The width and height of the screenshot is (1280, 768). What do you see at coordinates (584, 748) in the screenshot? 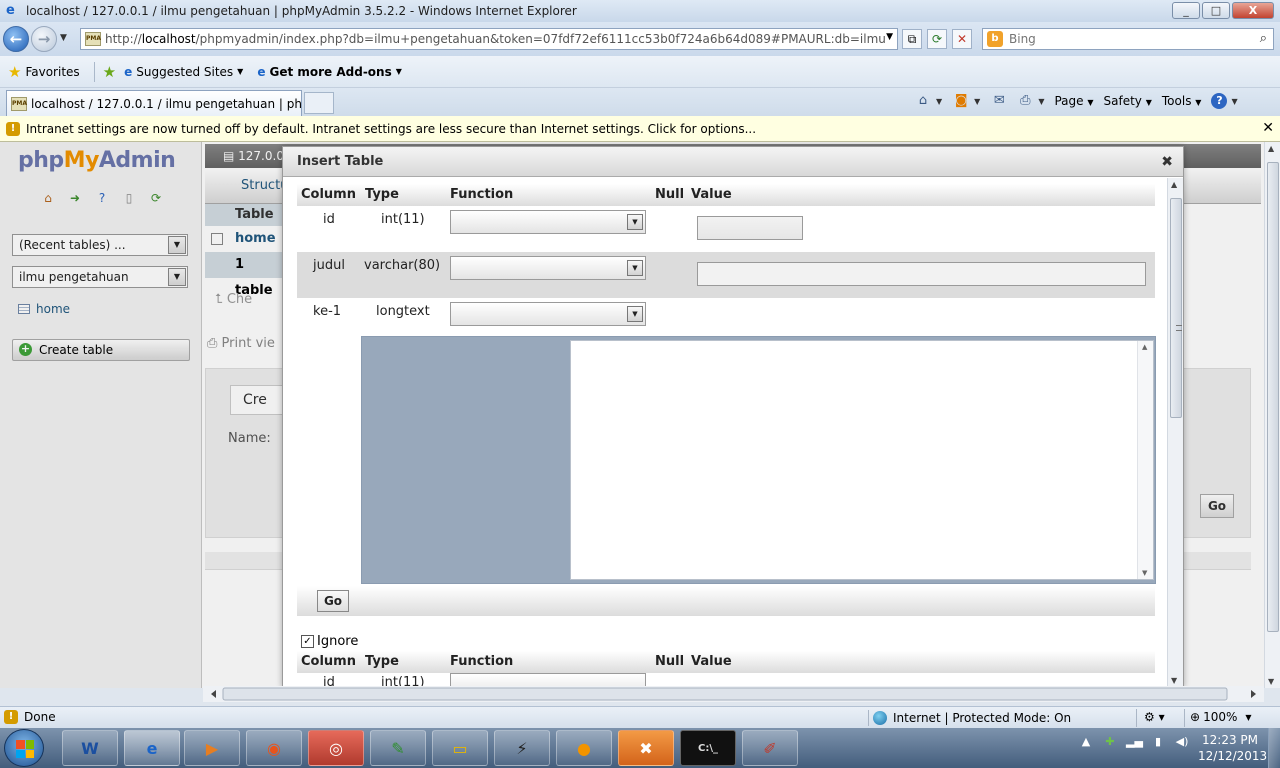
I see `media-app-taskbar-icon: ●` at bounding box center [584, 748].